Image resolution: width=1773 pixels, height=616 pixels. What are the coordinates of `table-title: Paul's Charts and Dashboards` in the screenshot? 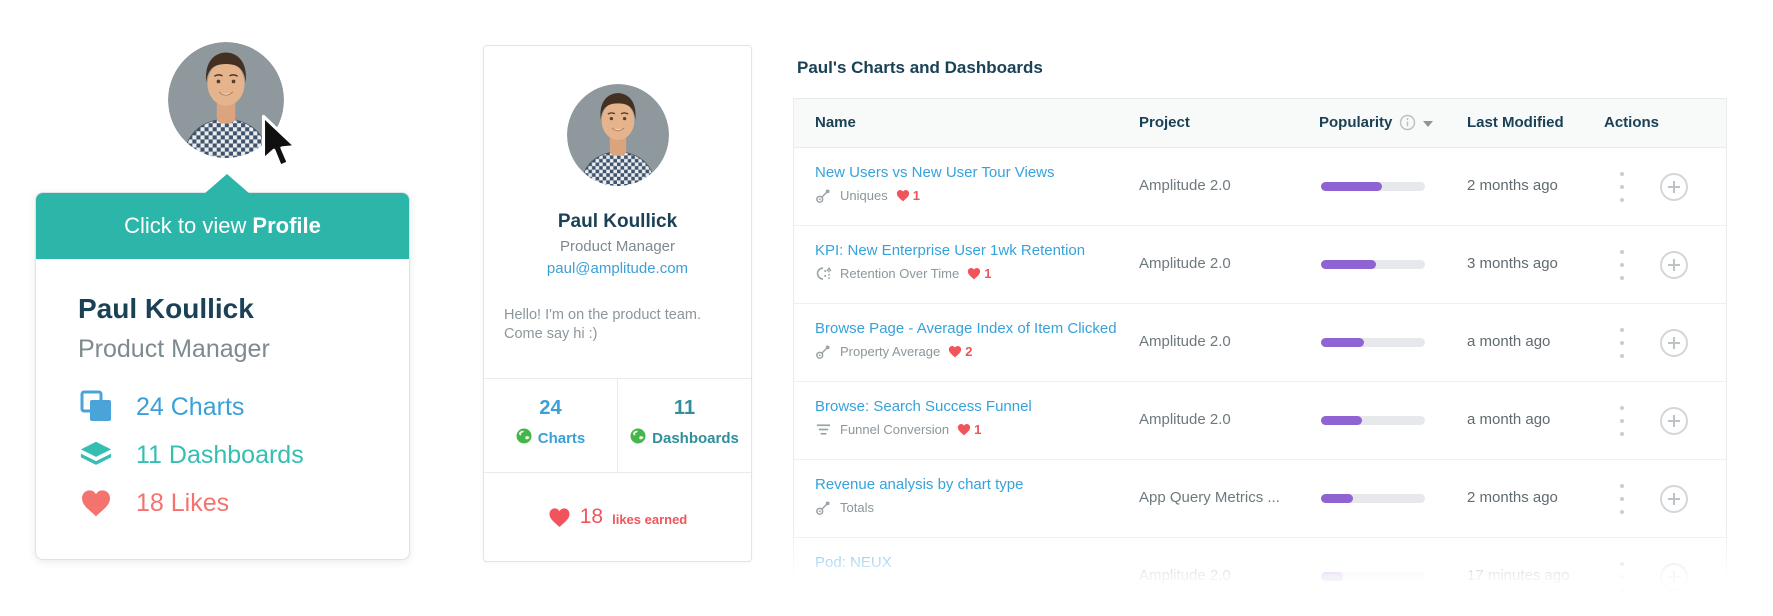 It's located at (920, 67).